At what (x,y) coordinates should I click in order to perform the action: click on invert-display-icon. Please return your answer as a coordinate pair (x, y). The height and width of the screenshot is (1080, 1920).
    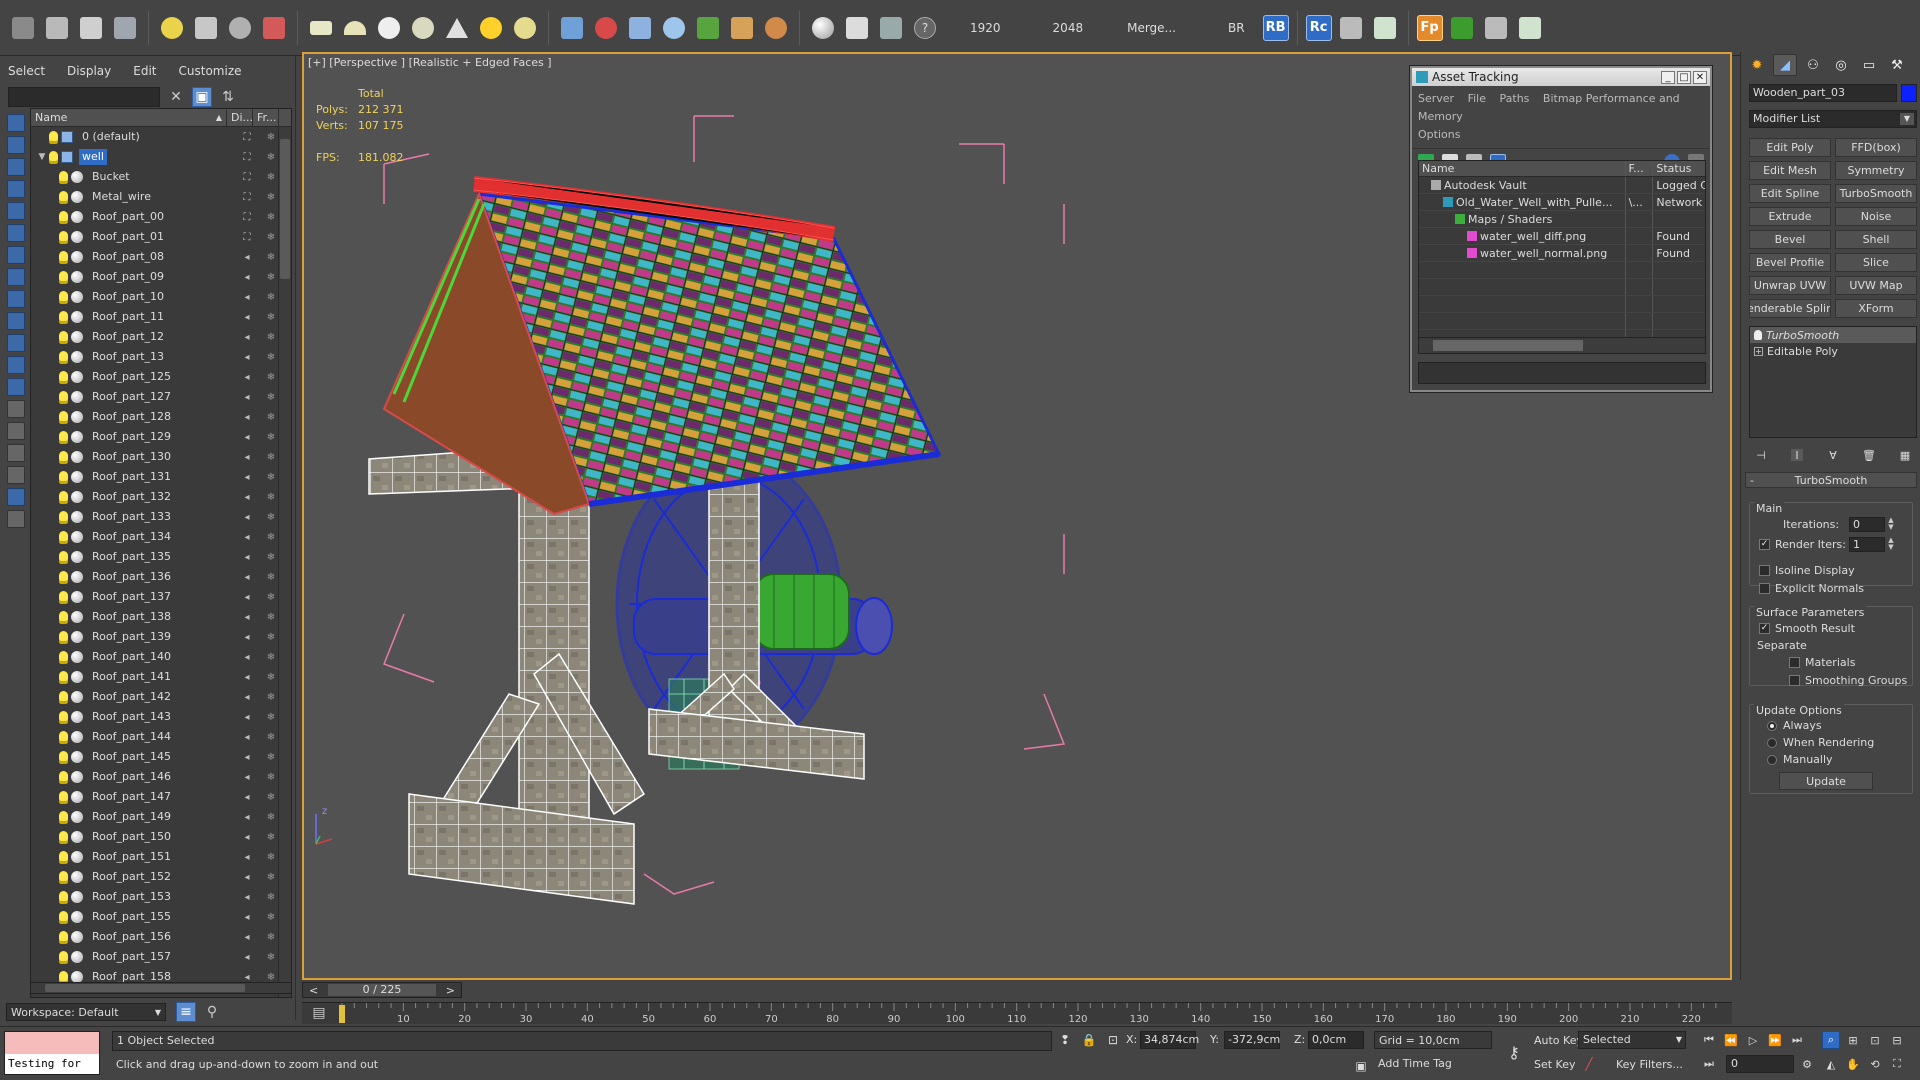
    Looking at the image, I should click on (16, 431).